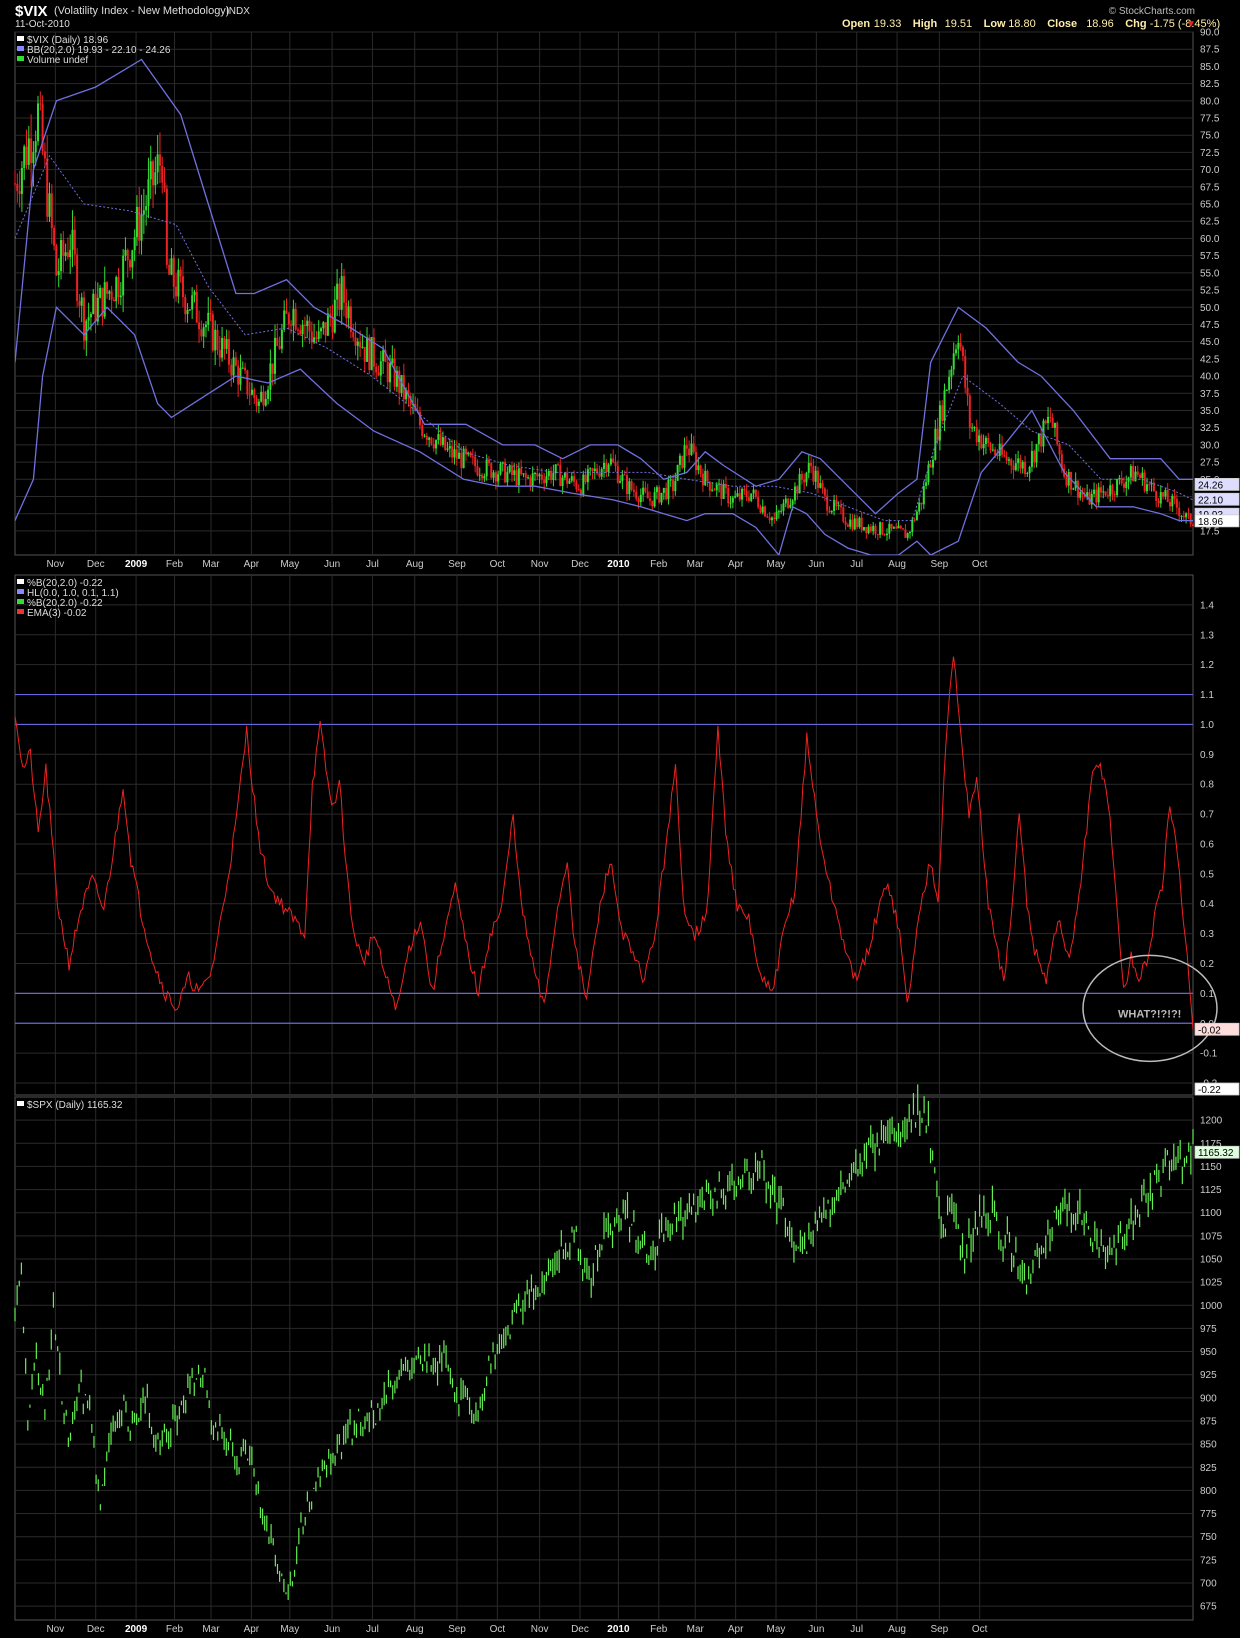  What do you see at coordinates (1216, 1153) in the screenshot?
I see `spx-value-tag-label: 1165.32` at bounding box center [1216, 1153].